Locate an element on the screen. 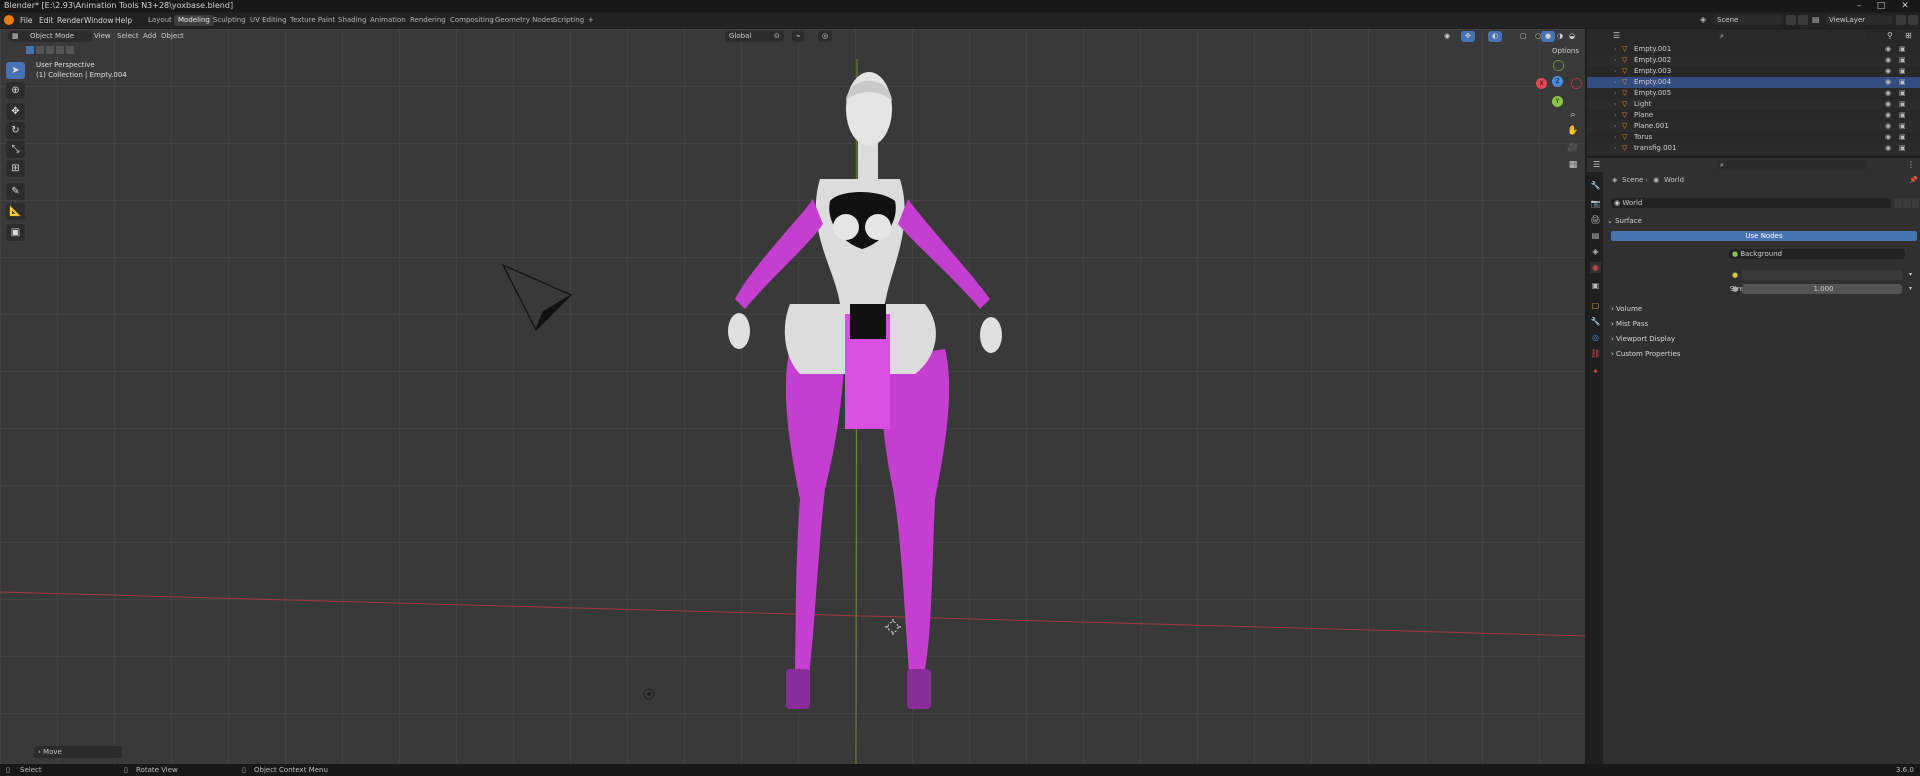 This screenshot has width=1920, height=776. menu-render: Render is located at coordinates (70, 20).